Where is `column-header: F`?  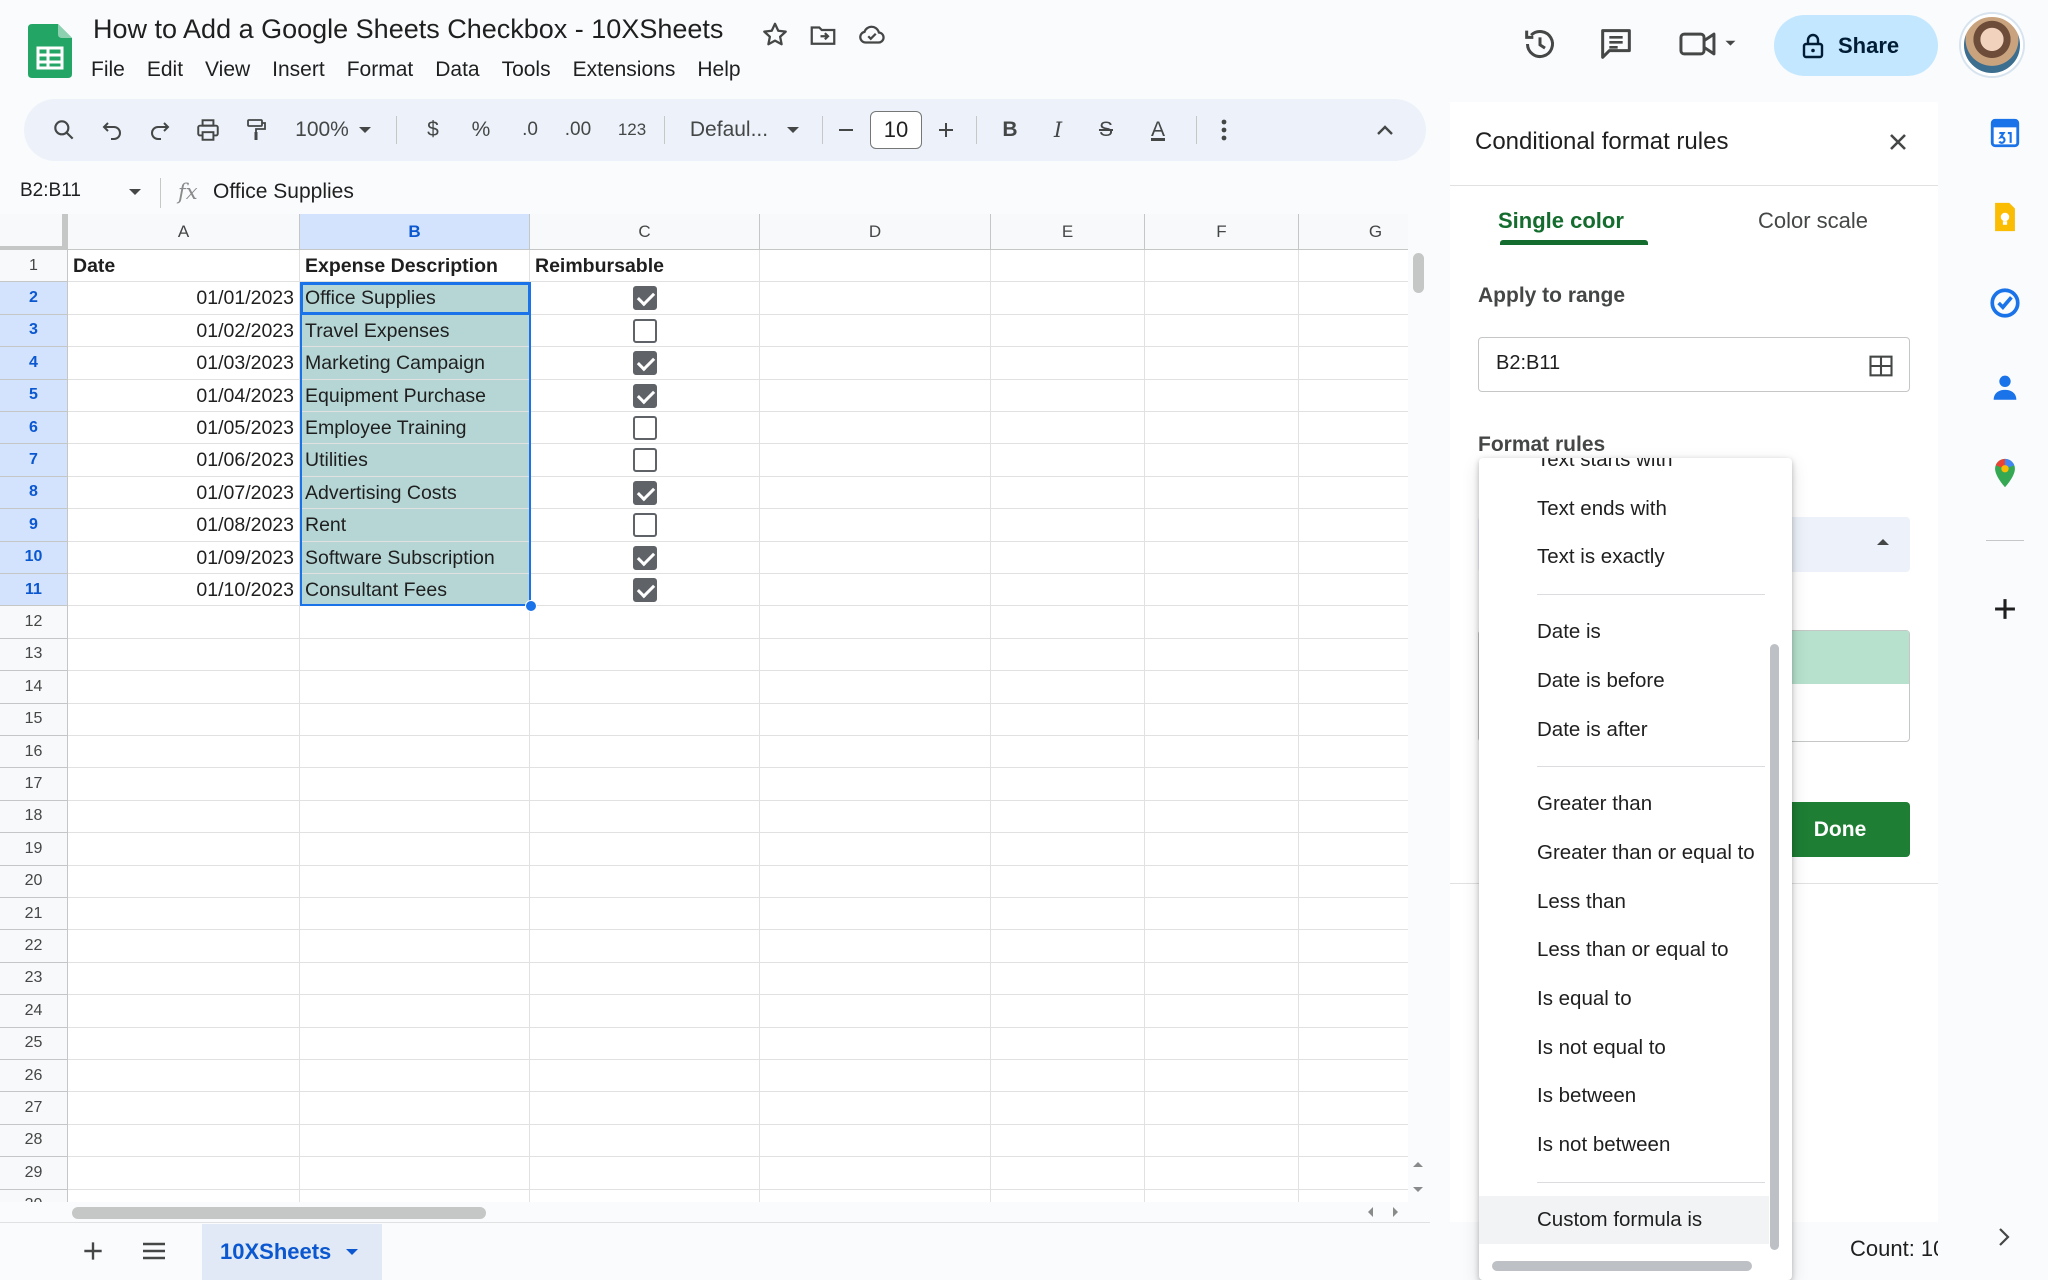
column-header: F is located at coordinates (1222, 232).